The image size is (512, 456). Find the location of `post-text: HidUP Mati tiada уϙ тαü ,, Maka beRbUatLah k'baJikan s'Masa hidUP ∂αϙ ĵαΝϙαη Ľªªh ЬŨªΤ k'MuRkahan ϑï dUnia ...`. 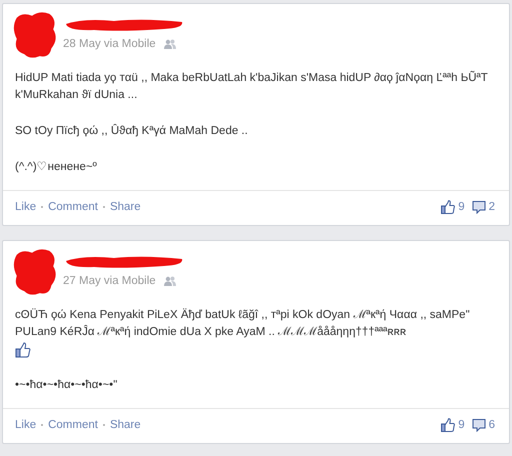

post-text: HidUP Mati tiada уϙ тαü ,, Maka beRbUatLah k'baJikan s'Masa hidUP ∂αϙ ĵαΝϙαη Ľªªh ЬŨªΤ k'MuRkahan ϑï dUnia ... is located at coordinates (252, 86).